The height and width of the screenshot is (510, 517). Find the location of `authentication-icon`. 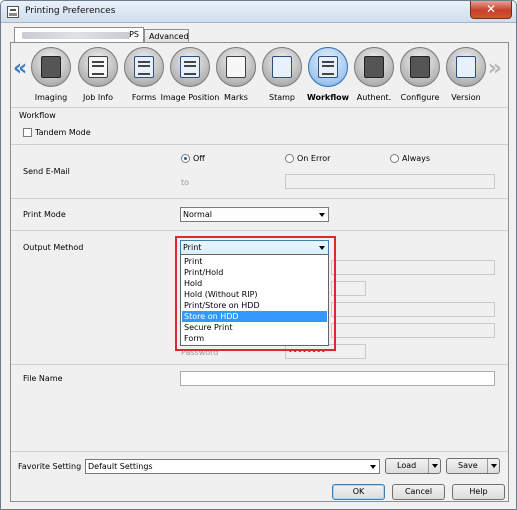

authentication-icon is located at coordinates (374, 67).